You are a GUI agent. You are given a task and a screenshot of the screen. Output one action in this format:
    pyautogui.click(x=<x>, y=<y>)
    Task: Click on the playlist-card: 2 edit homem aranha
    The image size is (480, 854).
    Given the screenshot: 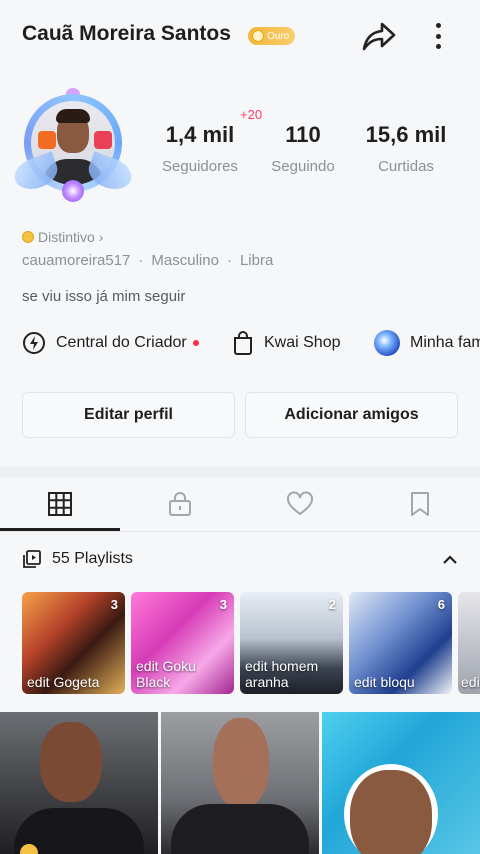 What is the action you would take?
    pyautogui.click(x=291, y=643)
    